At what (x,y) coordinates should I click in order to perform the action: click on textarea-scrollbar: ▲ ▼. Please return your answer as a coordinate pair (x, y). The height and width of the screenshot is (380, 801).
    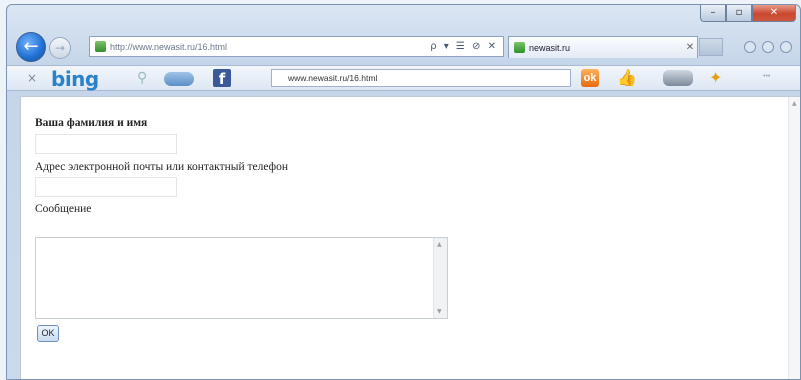
    Looking at the image, I should click on (440, 278).